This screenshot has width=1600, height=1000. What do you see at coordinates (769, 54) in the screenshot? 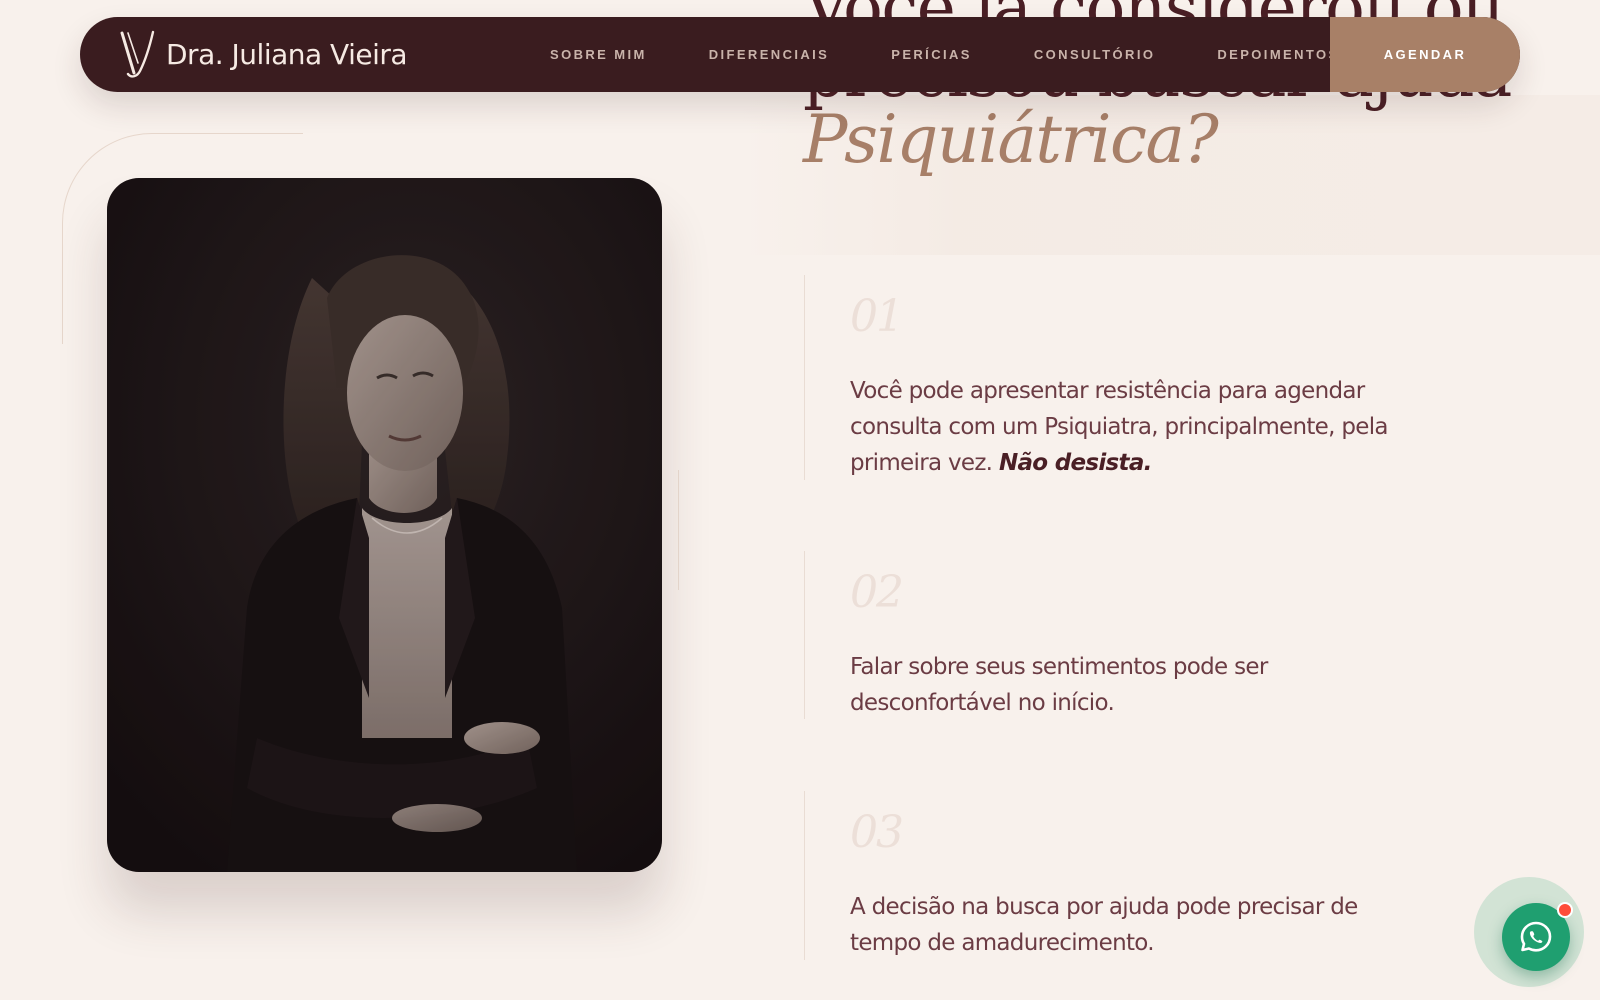
I see `nav-link-diferenciais: DIFERENCIAIS` at bounding box center [769, 54].